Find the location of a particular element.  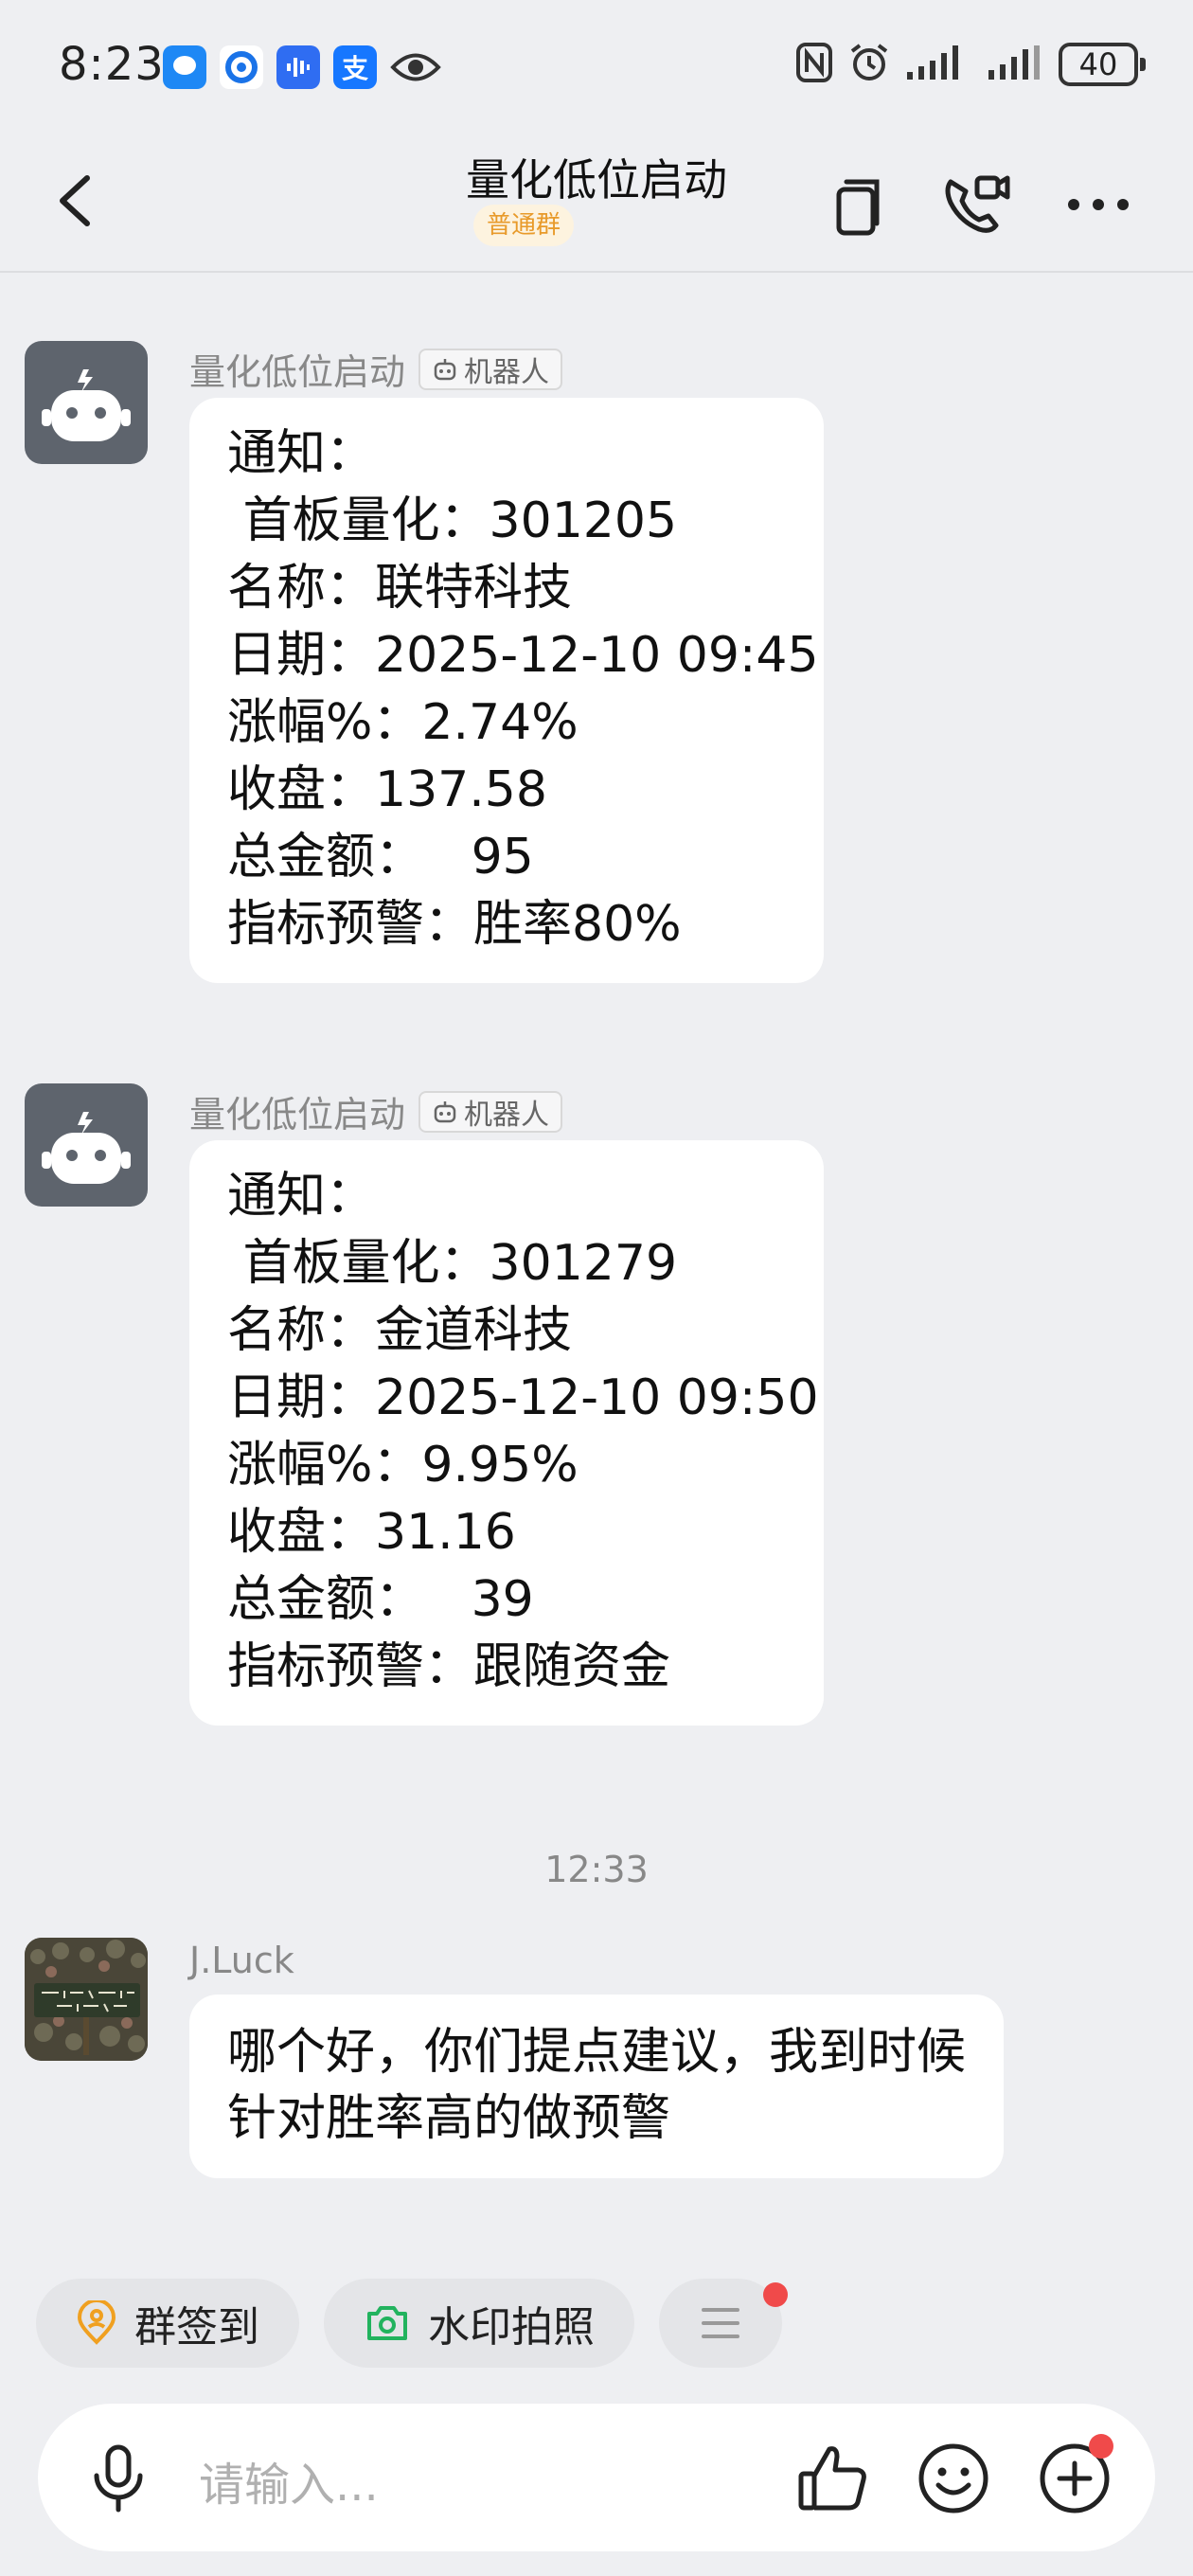

watermark-photo-label: 水印拍照 is located at coordinates (511, 2327).